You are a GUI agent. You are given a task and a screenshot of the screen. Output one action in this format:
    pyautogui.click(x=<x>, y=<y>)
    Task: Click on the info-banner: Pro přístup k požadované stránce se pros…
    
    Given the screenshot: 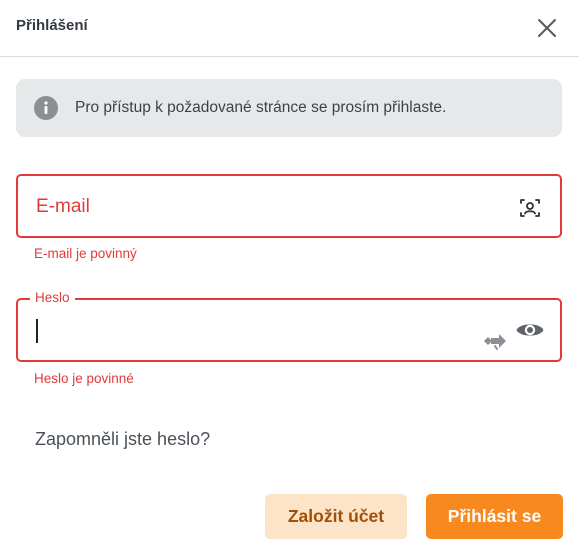 What is the action you would take?
    pyautogui.click(x=289, y=108)
    